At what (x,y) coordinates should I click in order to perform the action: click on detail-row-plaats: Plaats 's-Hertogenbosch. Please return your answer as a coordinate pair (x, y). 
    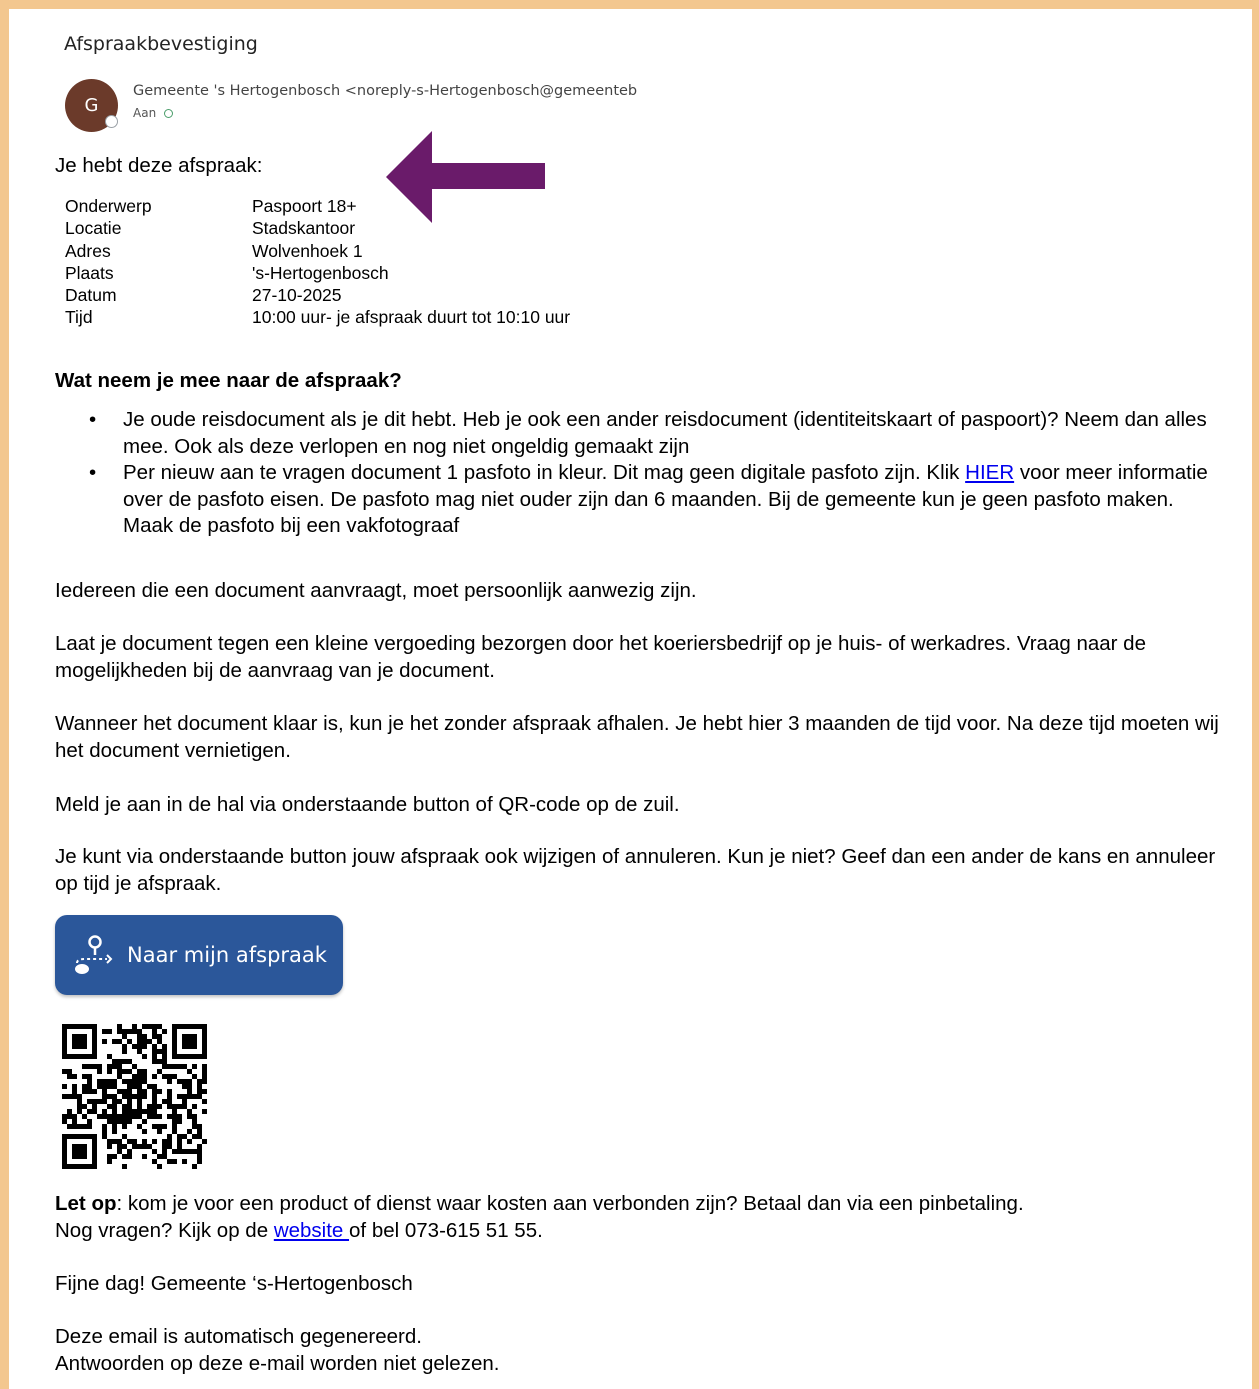
    Looking at the image, I should click on (317, 273).